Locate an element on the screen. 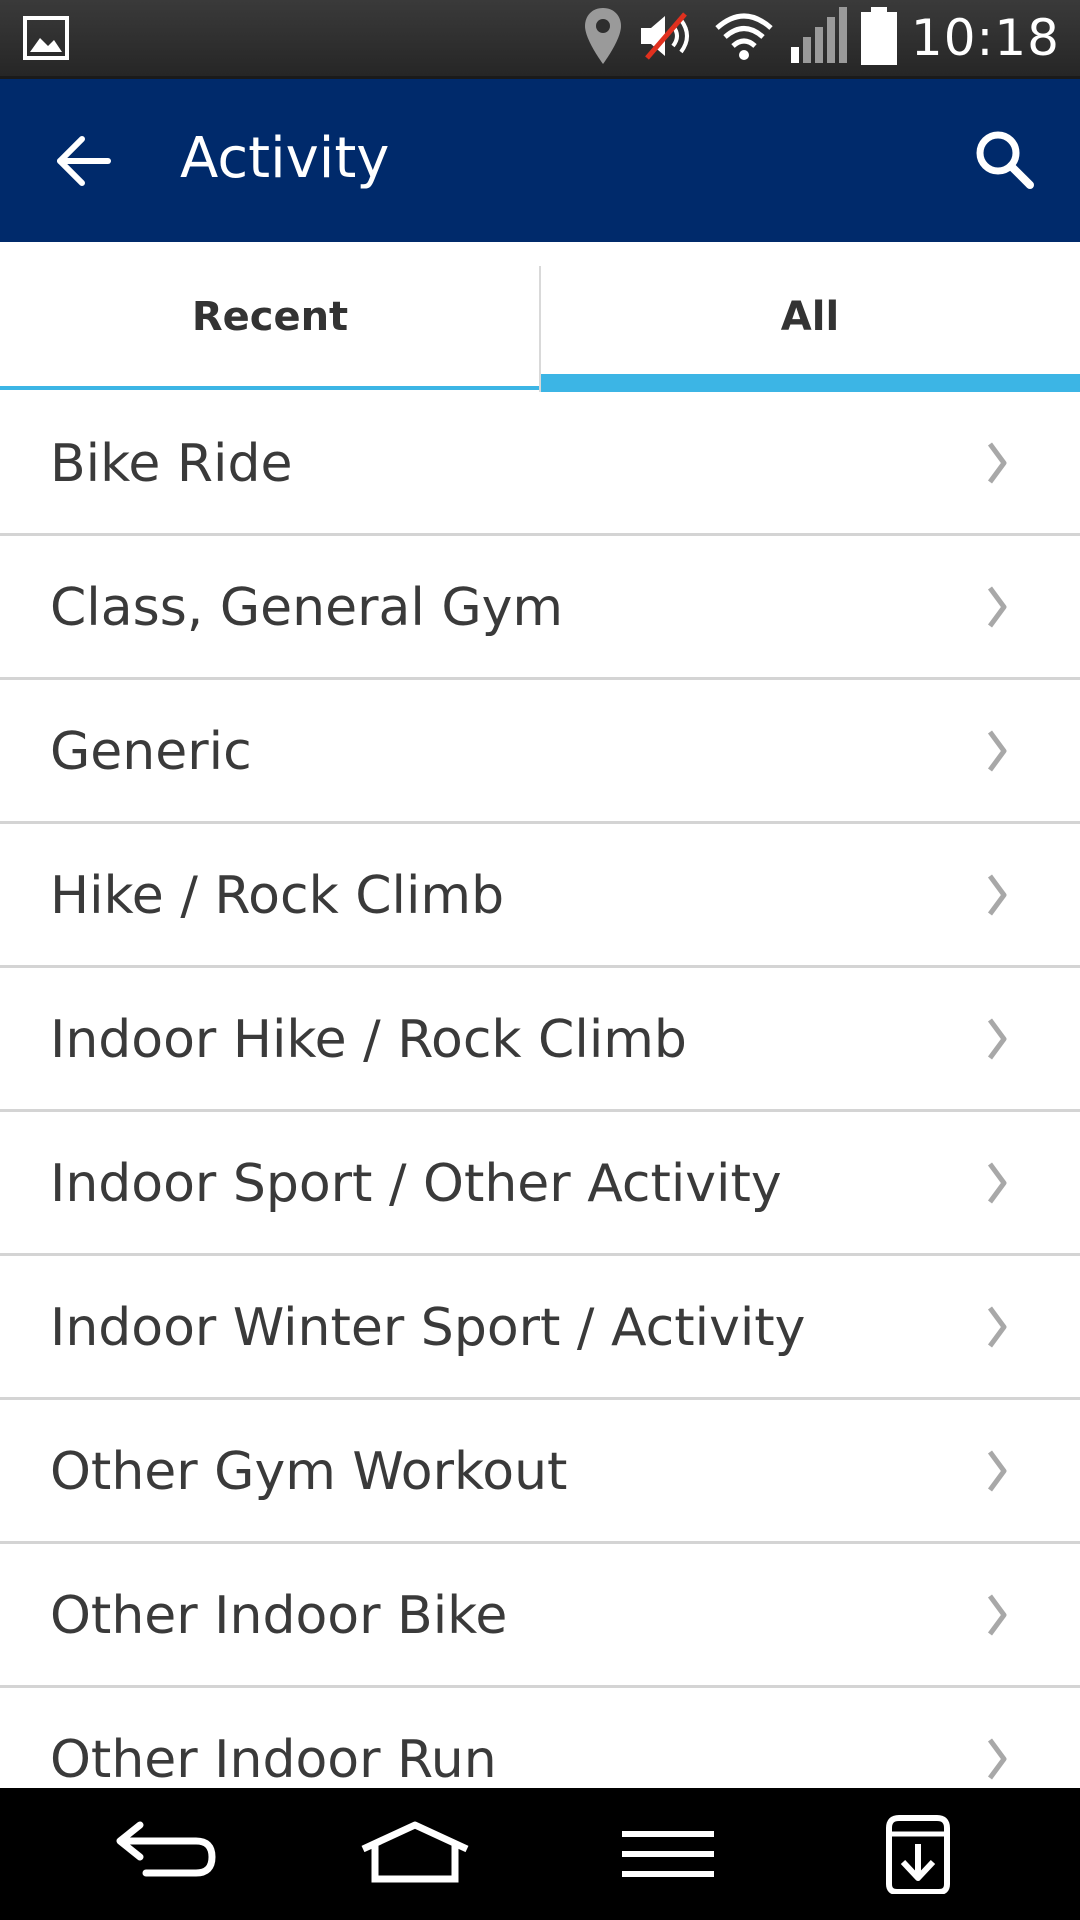 The image size is (1080, 1920). wifi-icon is located at coordinates (744, 38).